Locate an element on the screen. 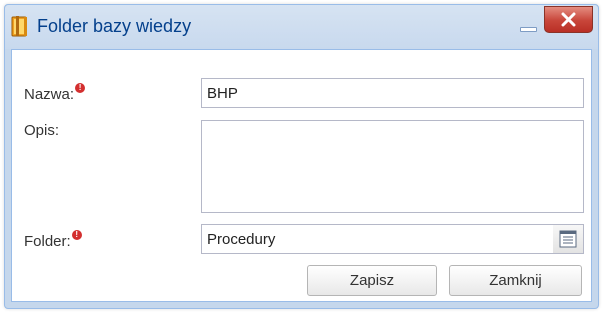 The image size is (603, 313). folder-input is located at coordinates (377, 239).